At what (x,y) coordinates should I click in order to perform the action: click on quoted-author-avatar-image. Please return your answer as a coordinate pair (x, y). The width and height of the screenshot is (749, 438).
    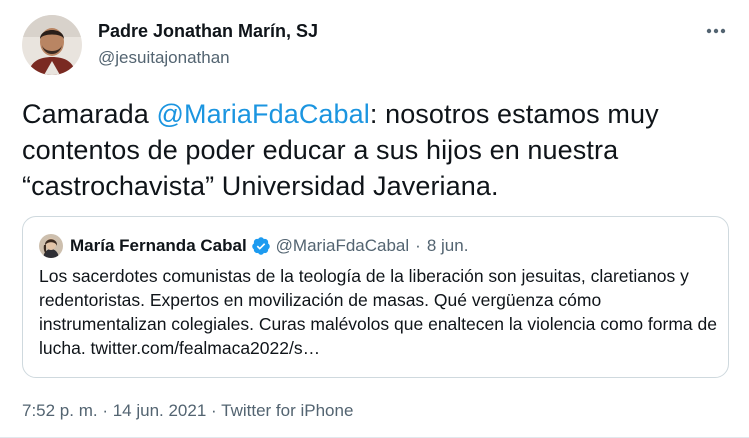
    Looking at the image, I should click on (51, 246).